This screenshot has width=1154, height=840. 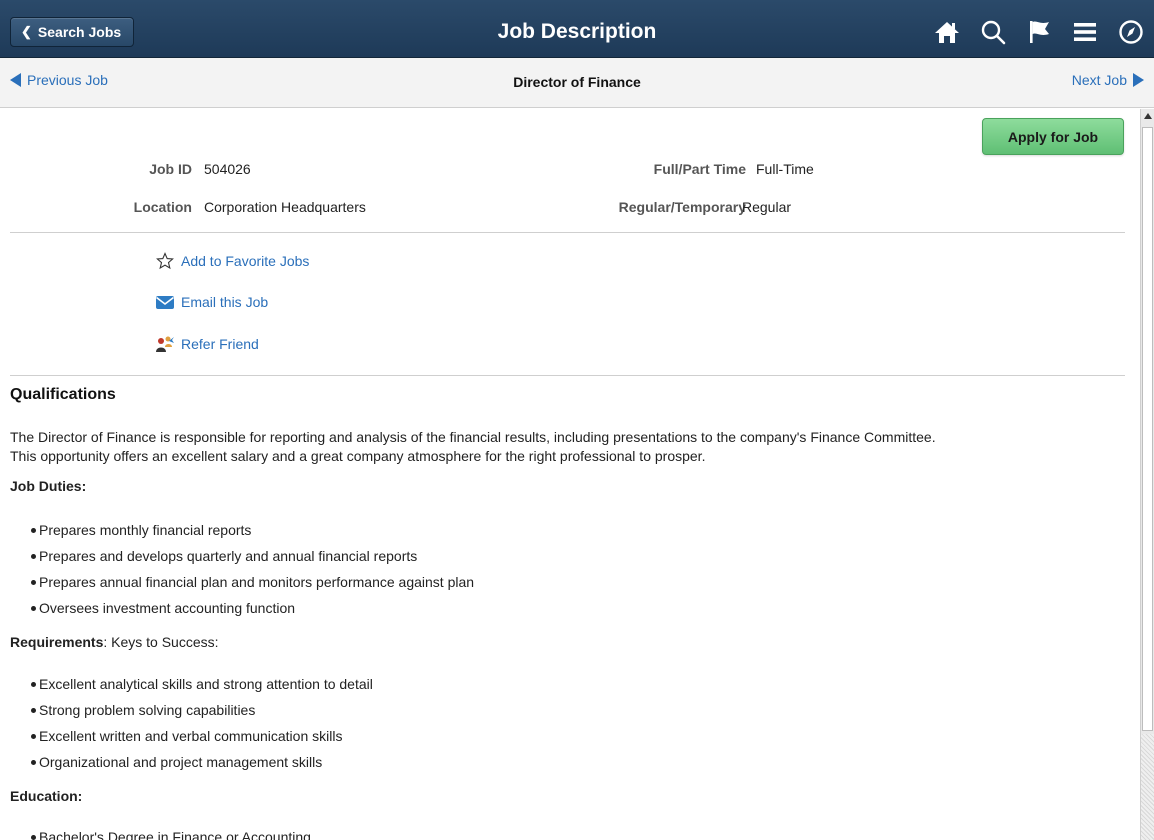 What do you see at coordinates (15, 80) in the screenshot?
I see `triangle-left-icon` at bounding box center [15, 80].